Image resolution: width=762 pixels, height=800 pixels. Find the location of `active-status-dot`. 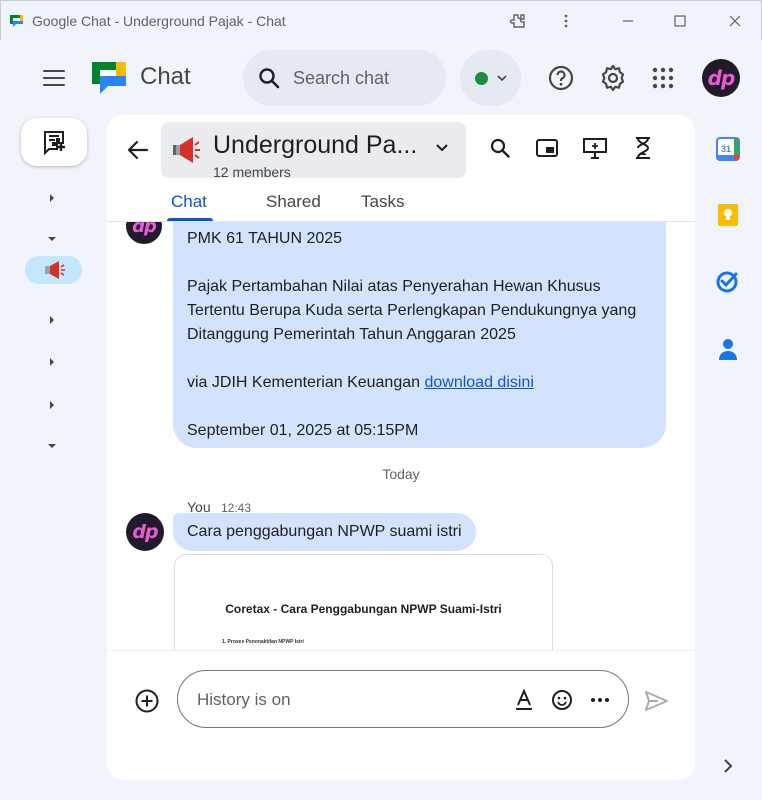

active-status-dot is located at coordinates (481, 78).